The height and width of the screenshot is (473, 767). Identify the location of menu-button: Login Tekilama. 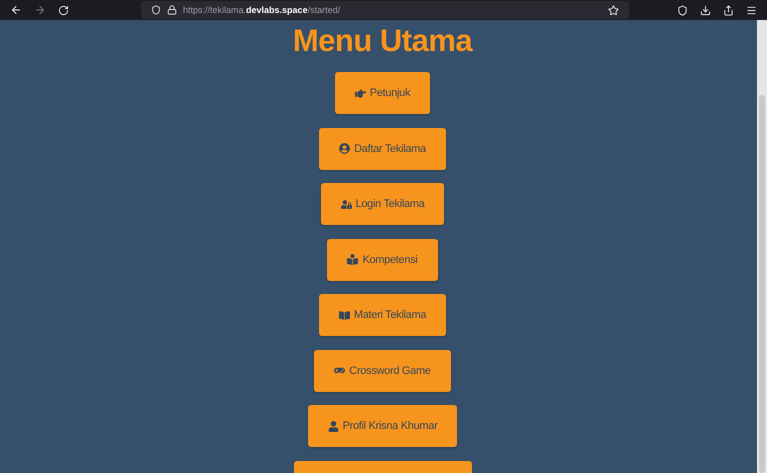
(382, 204).